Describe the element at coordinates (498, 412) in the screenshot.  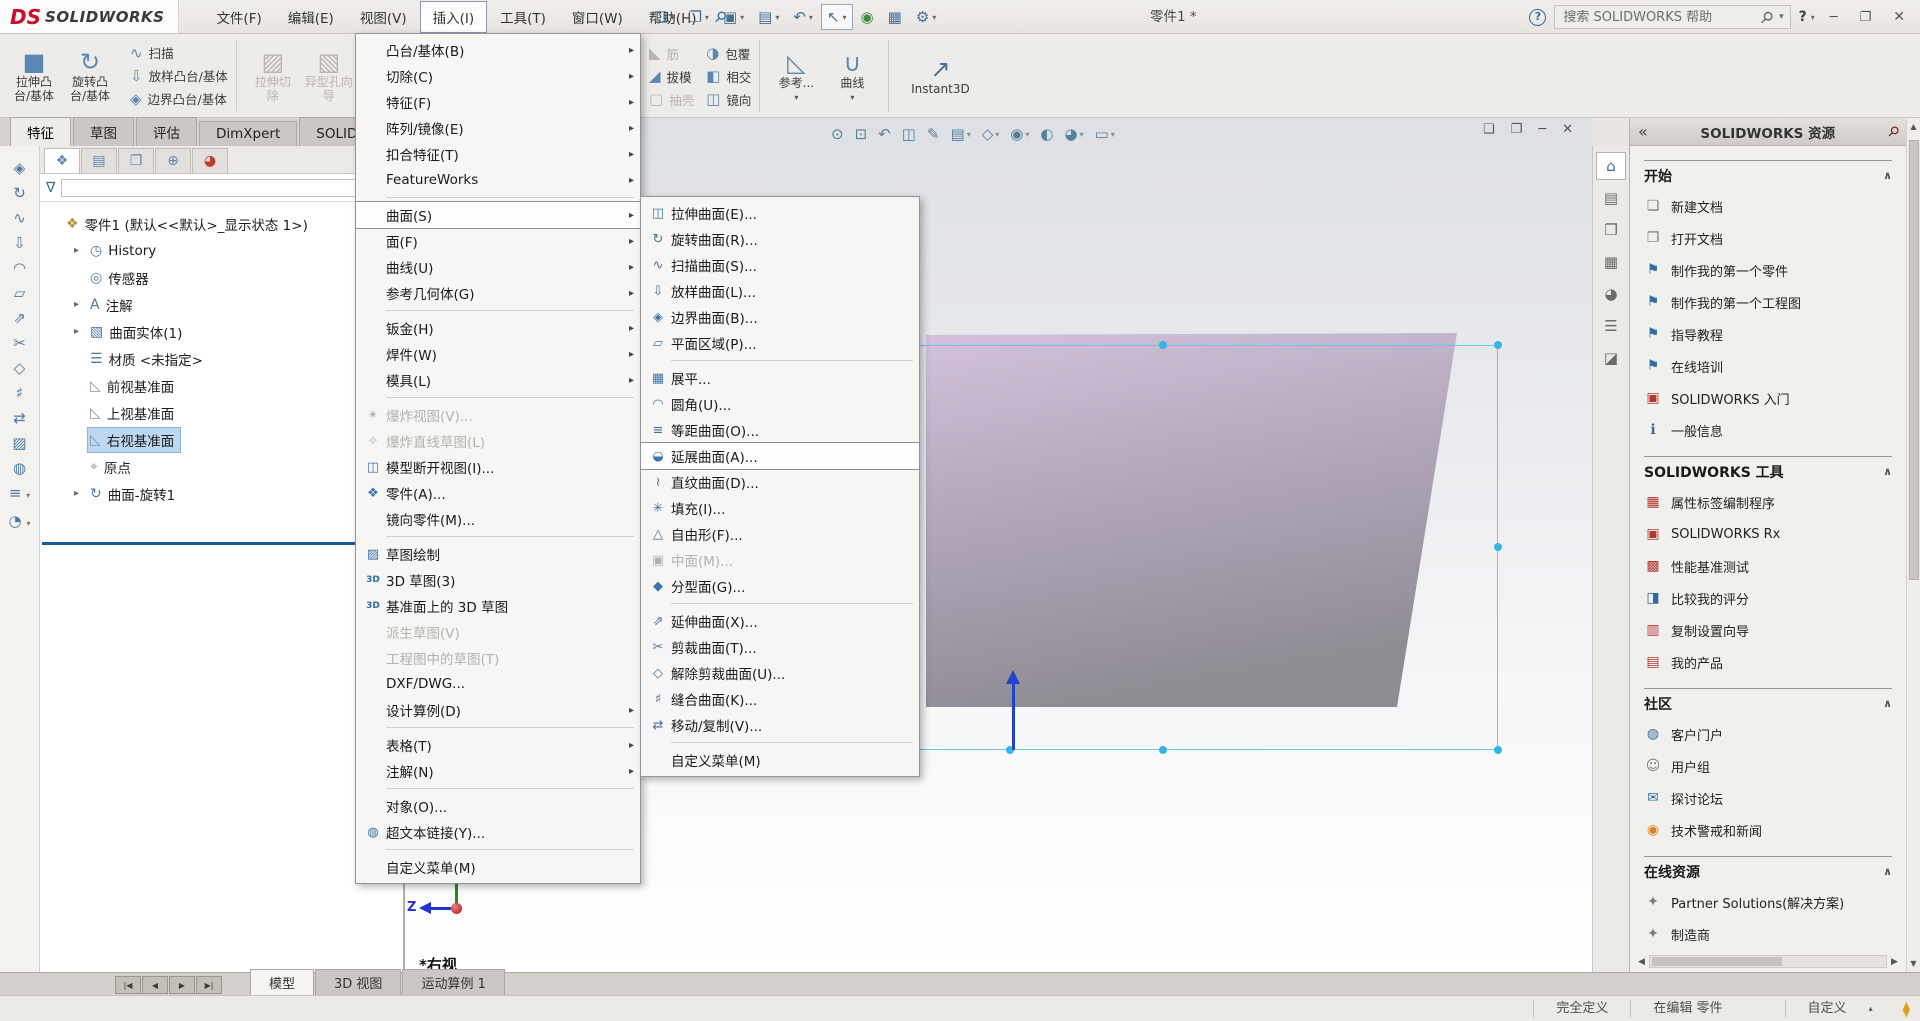
I see `menu-item: ✴ 爆炸视图(V)... ▸` at that location.